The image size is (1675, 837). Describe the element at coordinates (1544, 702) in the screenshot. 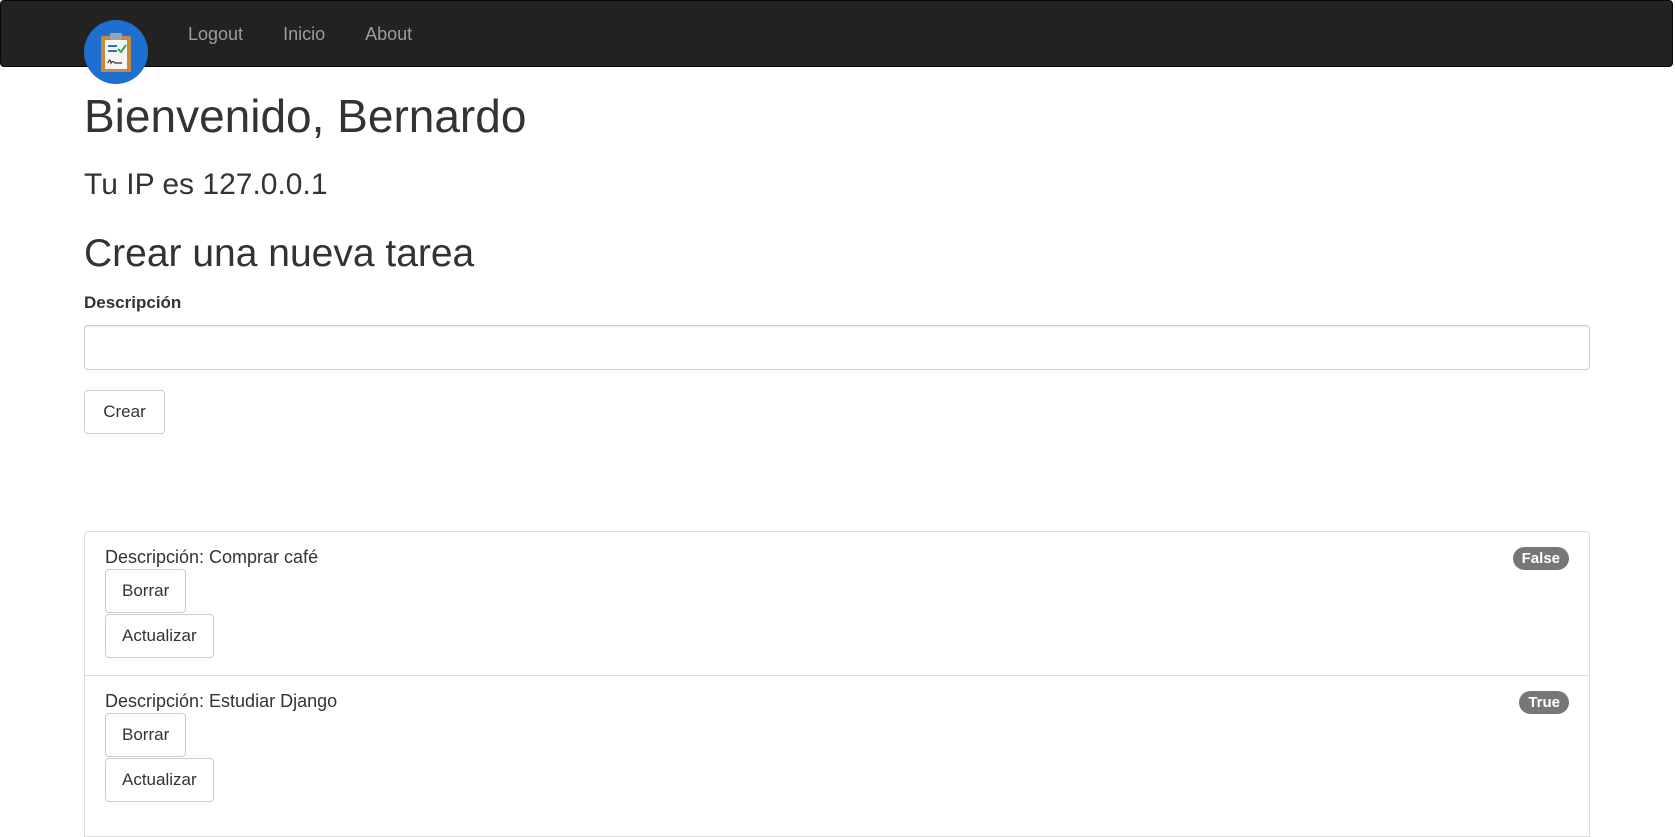

I see `status-badge: True` at that location.